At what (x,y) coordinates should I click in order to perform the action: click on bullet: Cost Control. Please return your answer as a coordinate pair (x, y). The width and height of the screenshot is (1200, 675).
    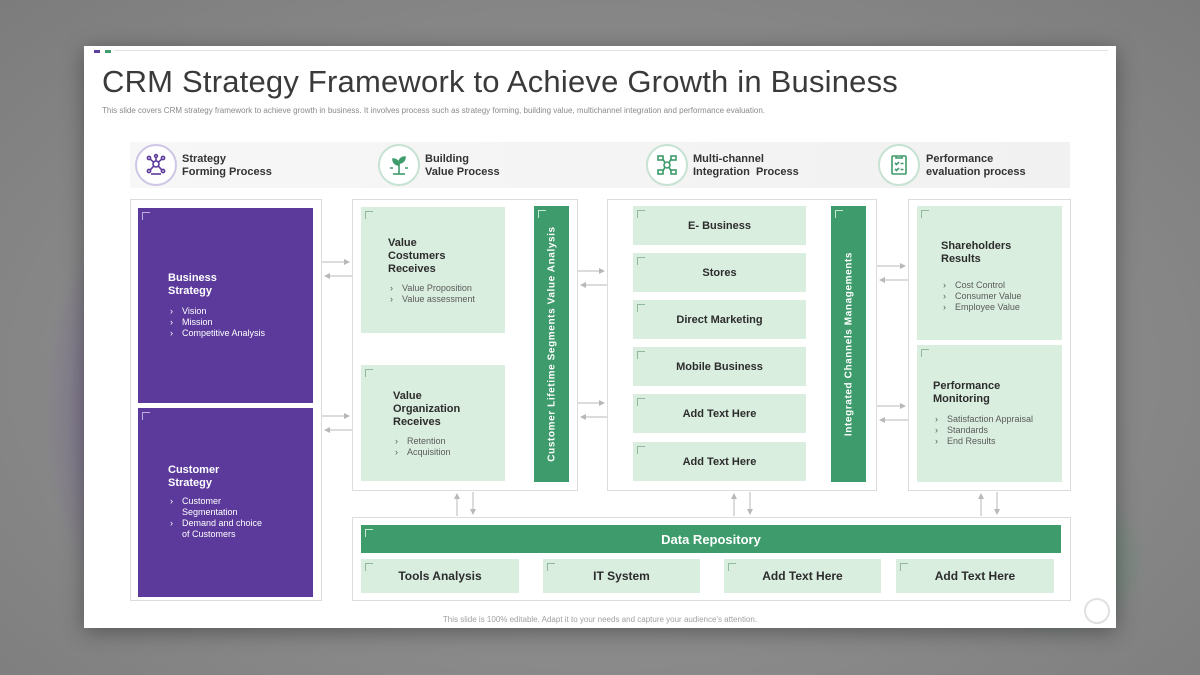
    Looking at the image, I should click on (981, 285).